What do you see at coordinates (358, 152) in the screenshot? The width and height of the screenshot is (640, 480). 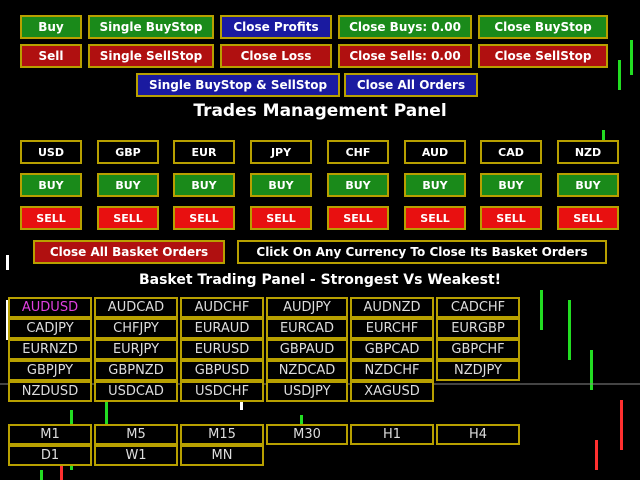 I see `currency-chf-button: CHF` at bounding box center [358, 152].